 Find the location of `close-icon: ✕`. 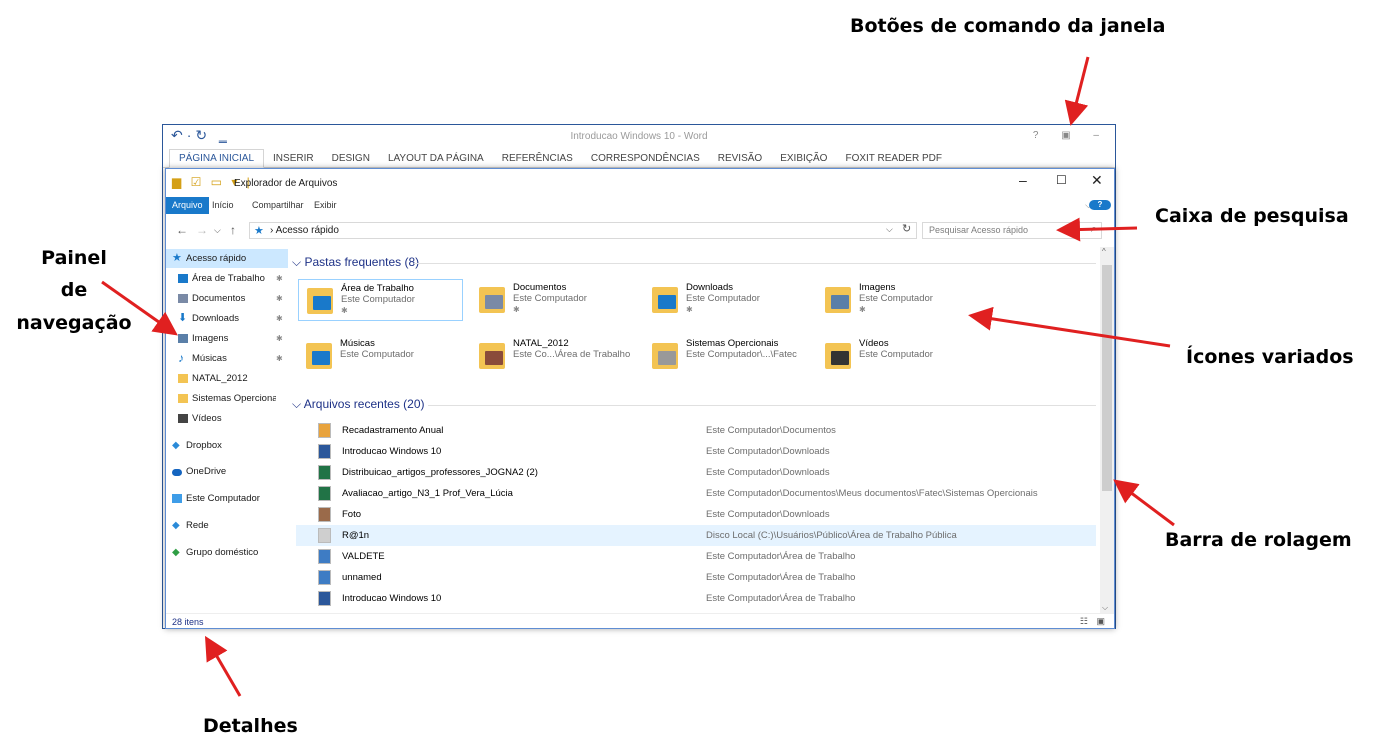

close-icon: ✕ is located at coordinates (1097, 180).